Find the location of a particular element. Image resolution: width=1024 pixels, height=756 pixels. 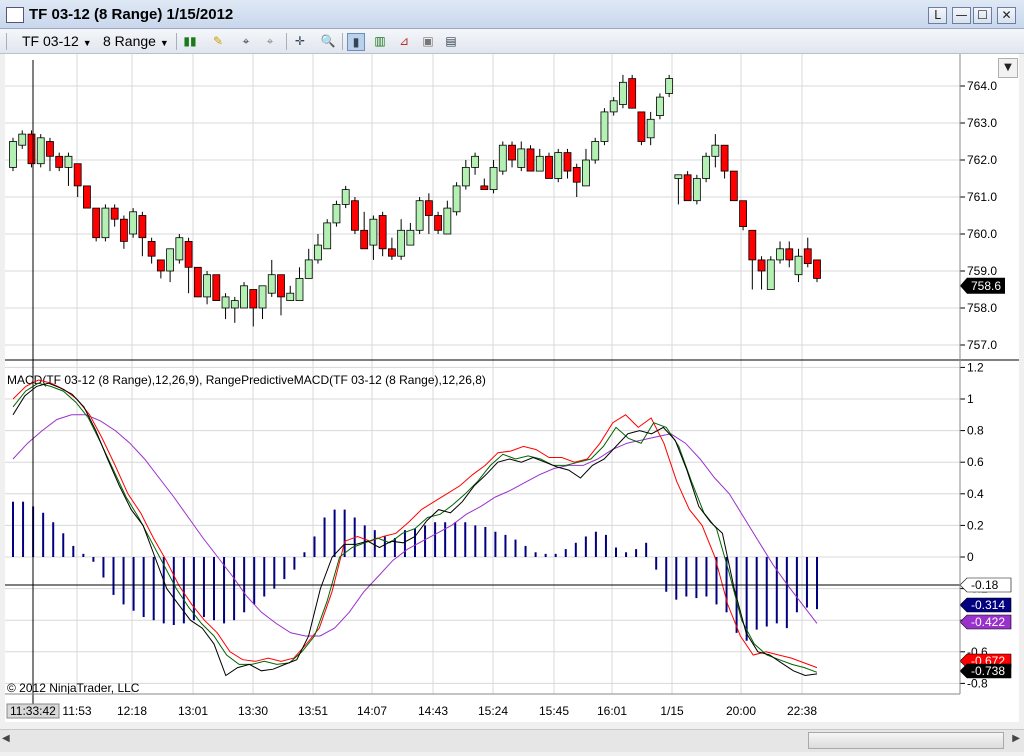

zoom-icon: 🔍 is located at coordinates (328, 41).